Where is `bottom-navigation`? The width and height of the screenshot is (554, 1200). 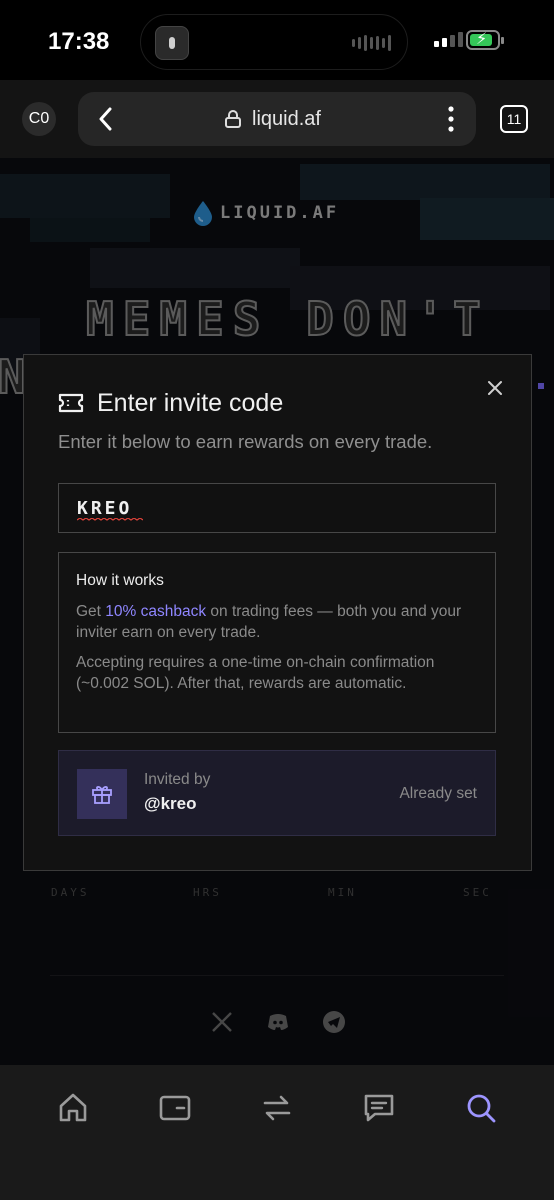
bottom-navigation is located at coordinates (277, 1132).